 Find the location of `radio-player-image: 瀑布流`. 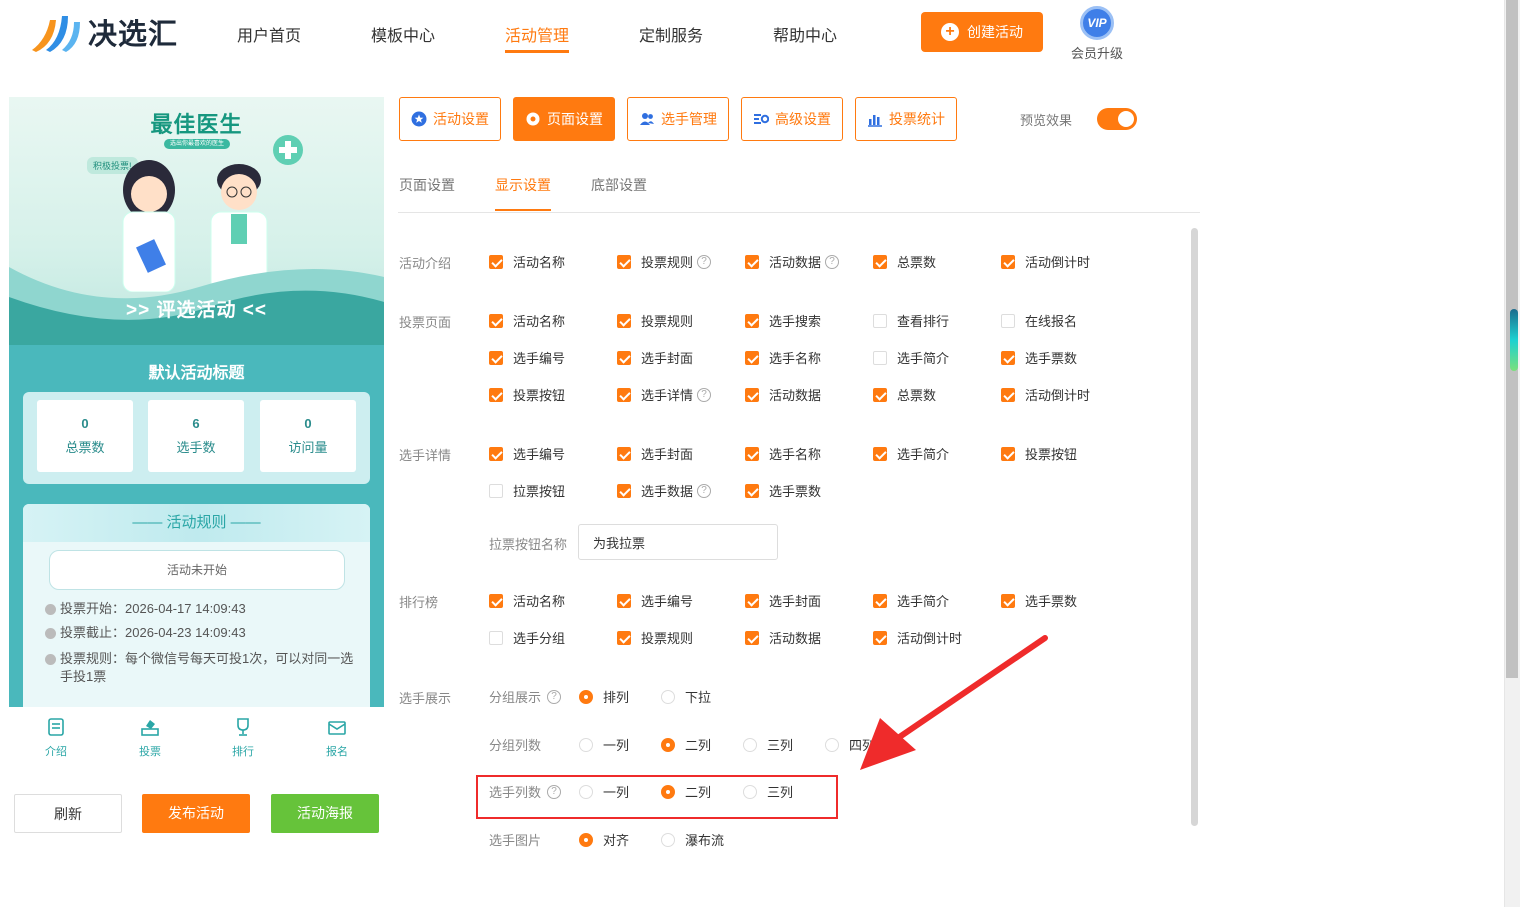

radio-player-image: 瀑布流 is located at coordinates (692, 839).